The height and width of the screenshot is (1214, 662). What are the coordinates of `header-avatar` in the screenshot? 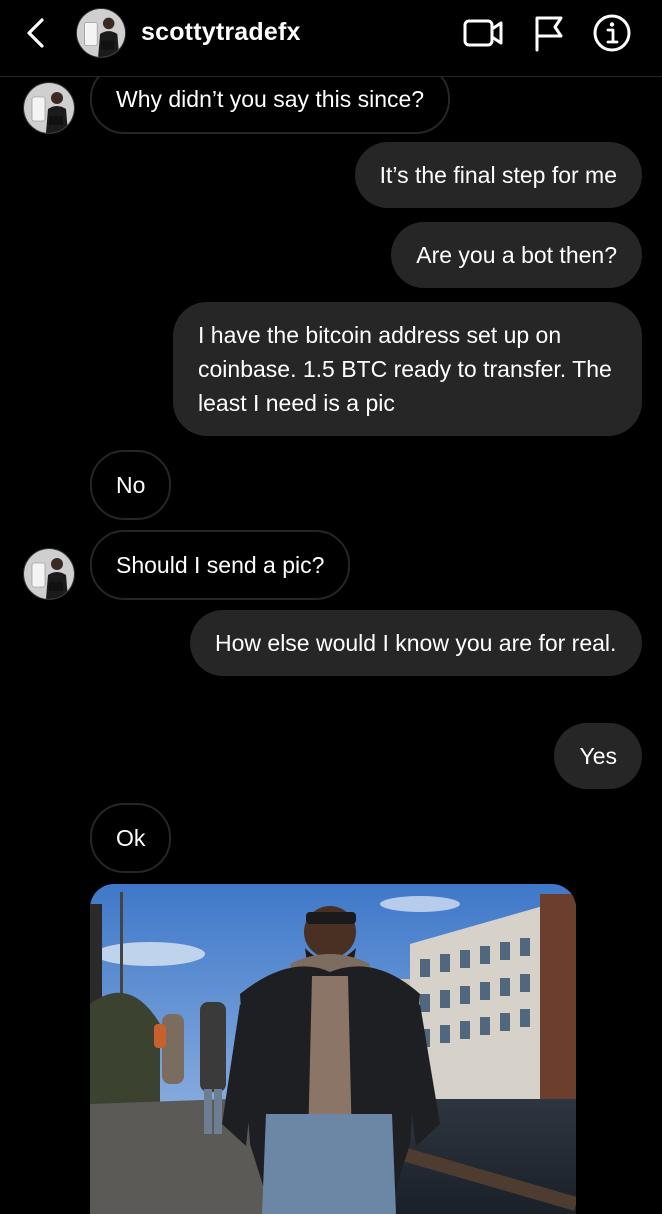 It's located at (101, 33).